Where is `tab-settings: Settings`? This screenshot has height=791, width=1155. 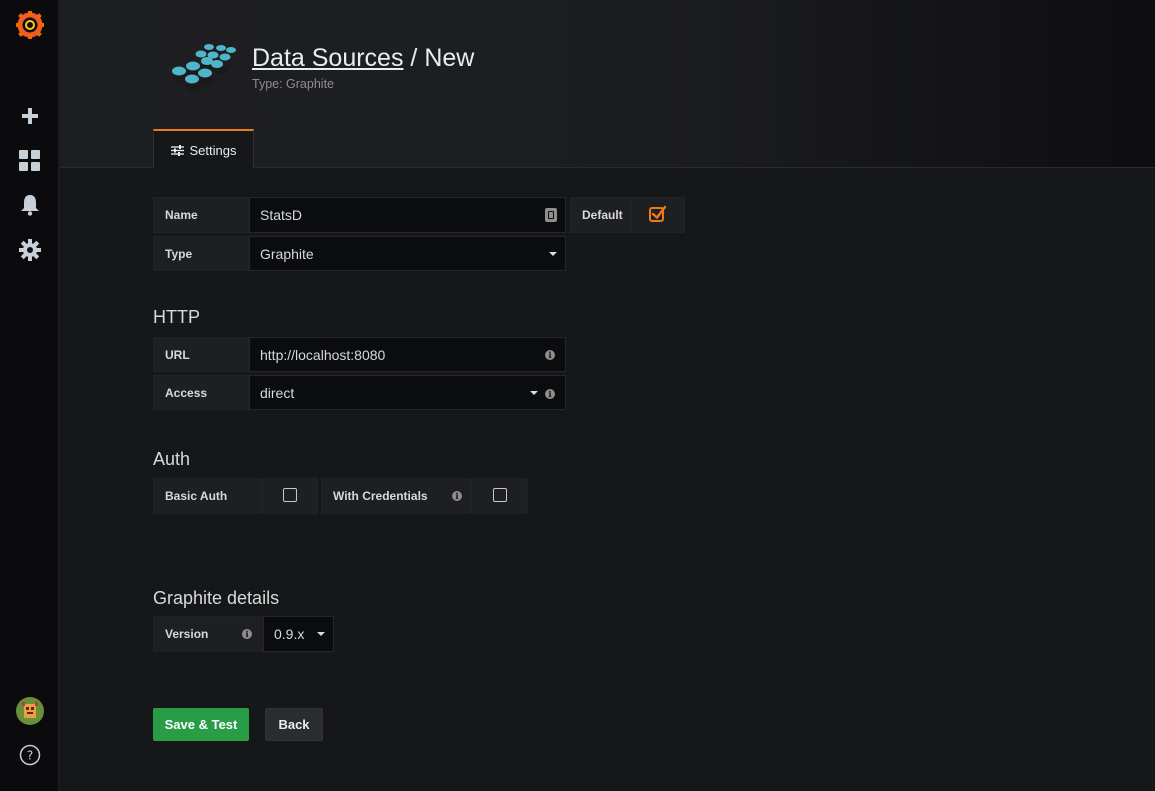 tab-settings: Settings is located at coordinates (203, 149).